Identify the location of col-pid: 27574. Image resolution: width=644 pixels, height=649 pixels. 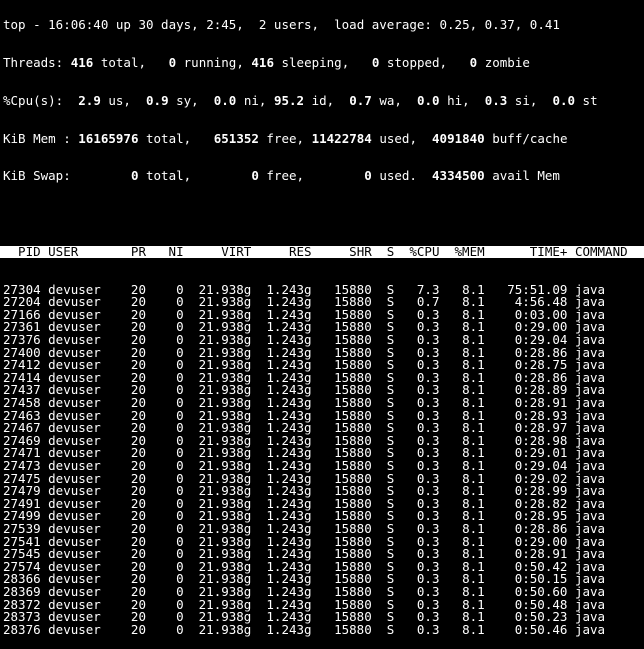
(22, 566).